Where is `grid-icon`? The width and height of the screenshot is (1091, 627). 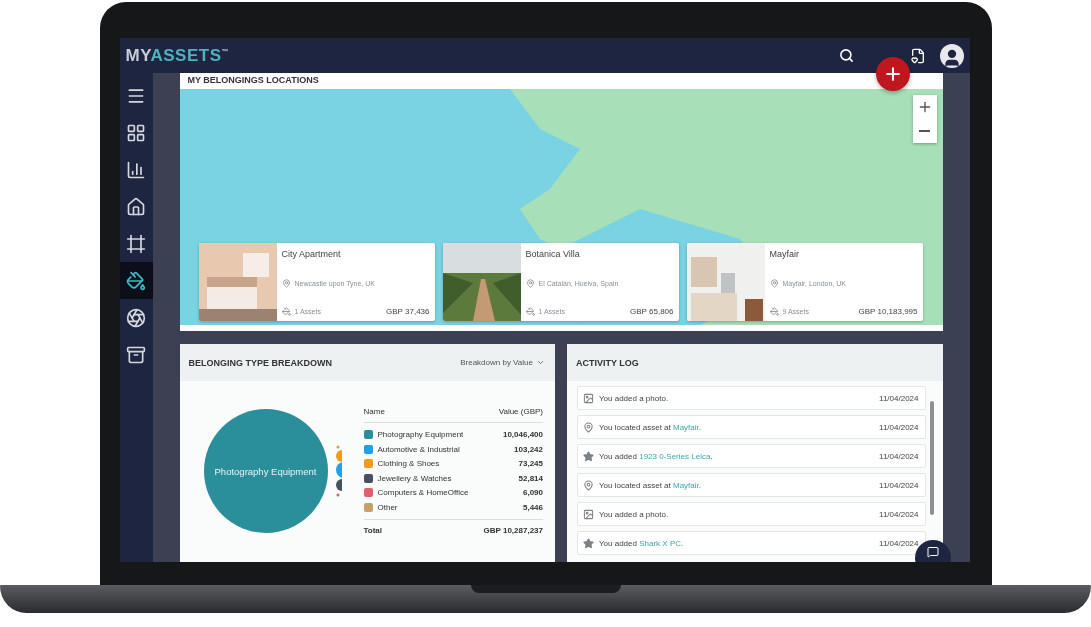
grid-icon is located at coordinates (136, 132).